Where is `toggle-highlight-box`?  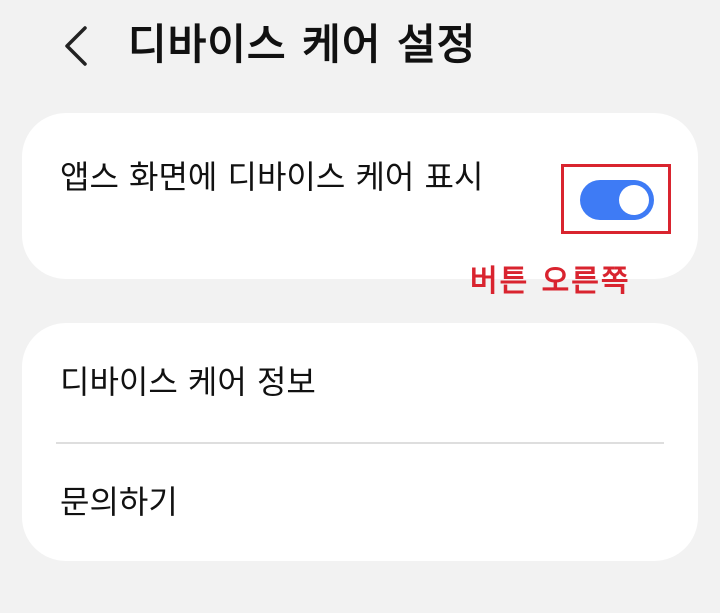
toggle-highlight-box is located at coordinates (616, 199).